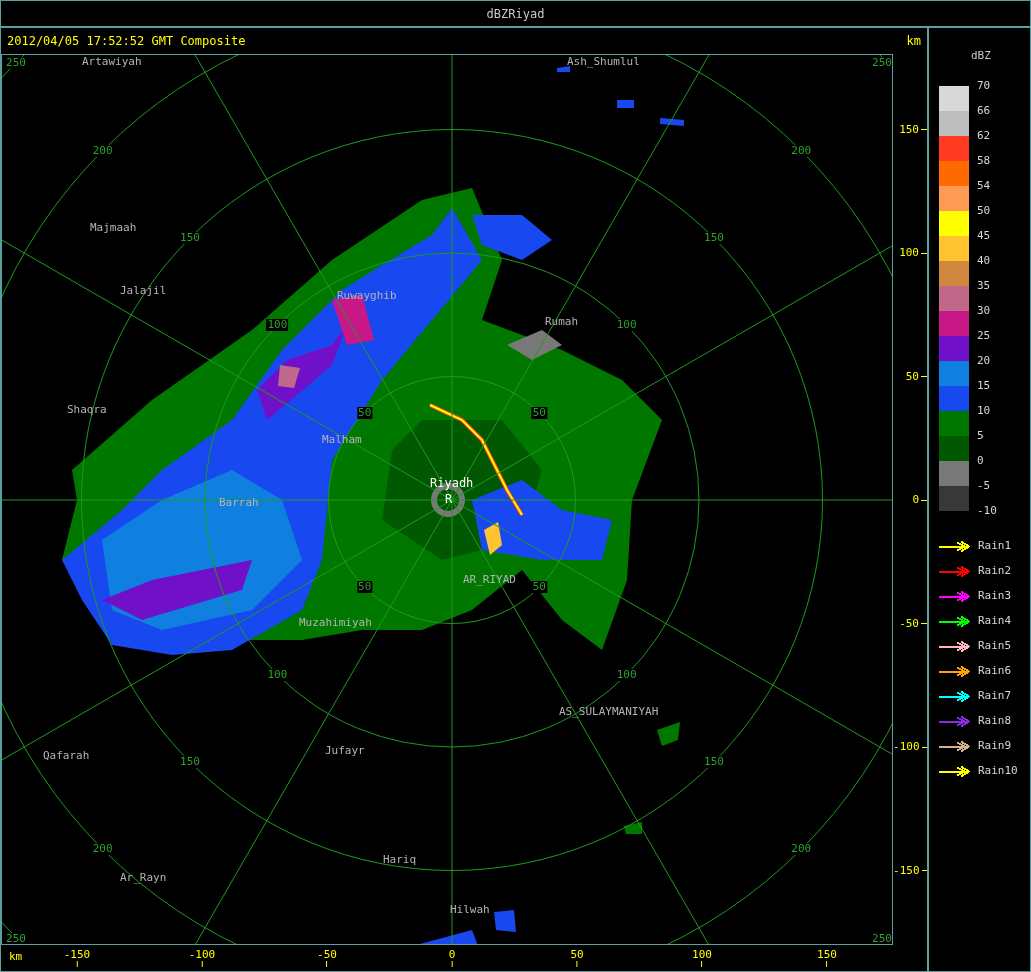 Image resolution: width=1031 pixels, height=972 pixels. I want to click on scale-label: 30, so click(984, 311).